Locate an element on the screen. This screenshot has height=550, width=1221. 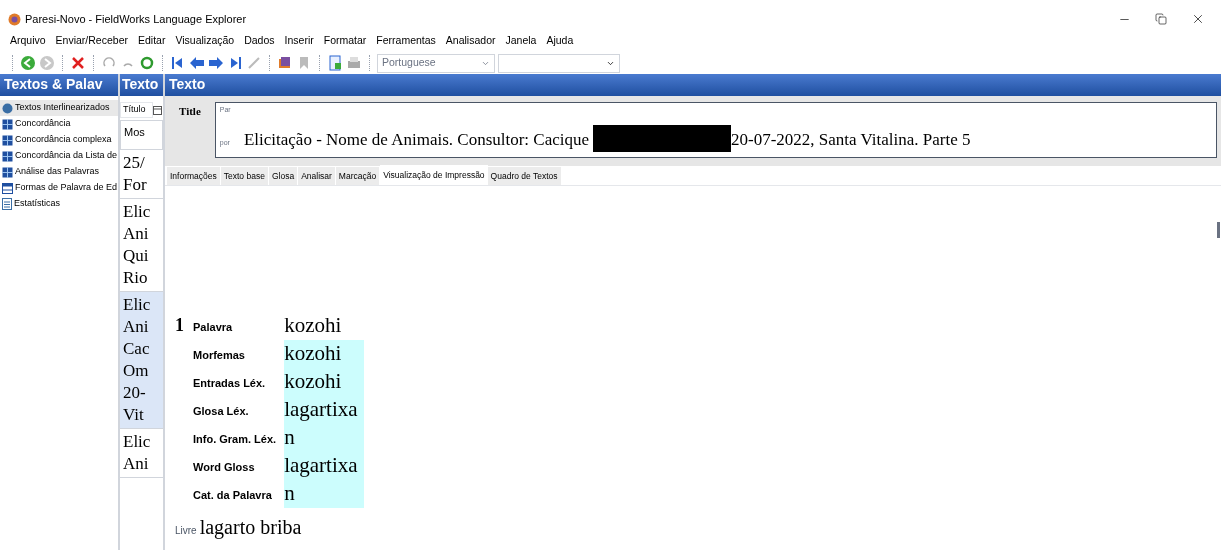
tab: Glosa is located at coordinates (283, 176).